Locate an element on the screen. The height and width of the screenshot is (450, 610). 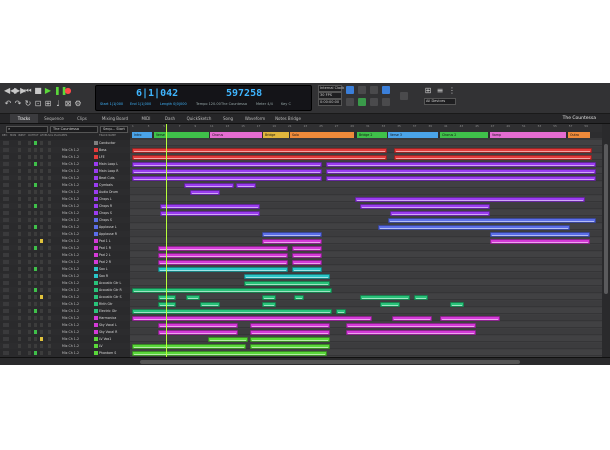
track-name: Audio Drum is located at coordinates (108, 192).